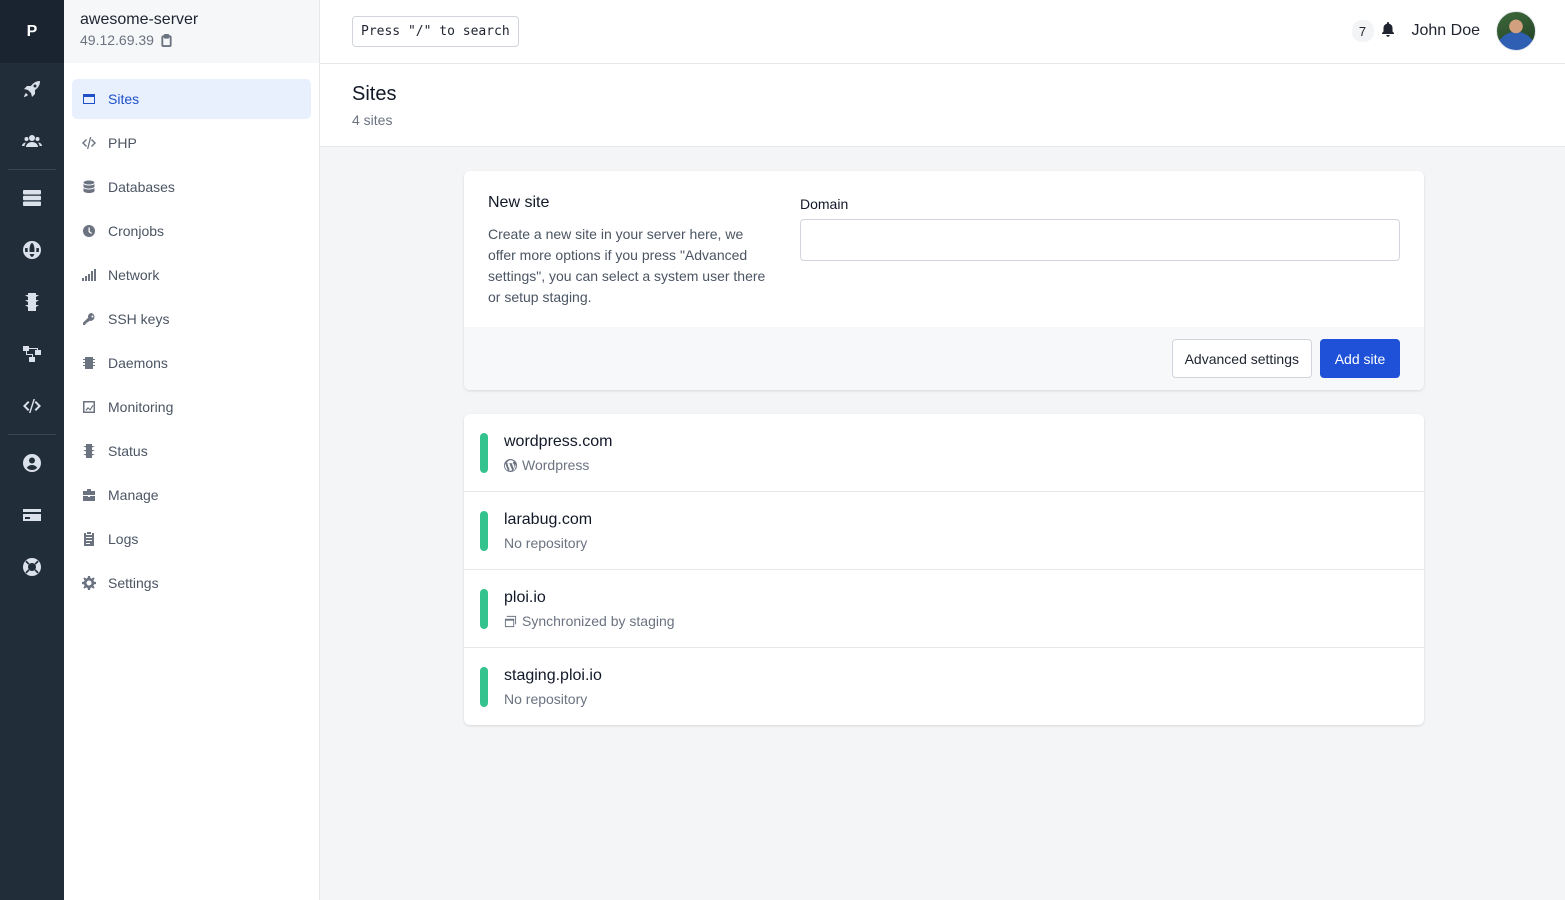  I want to click on list-item: staging.ploi.io No repository, so click(944, 686).